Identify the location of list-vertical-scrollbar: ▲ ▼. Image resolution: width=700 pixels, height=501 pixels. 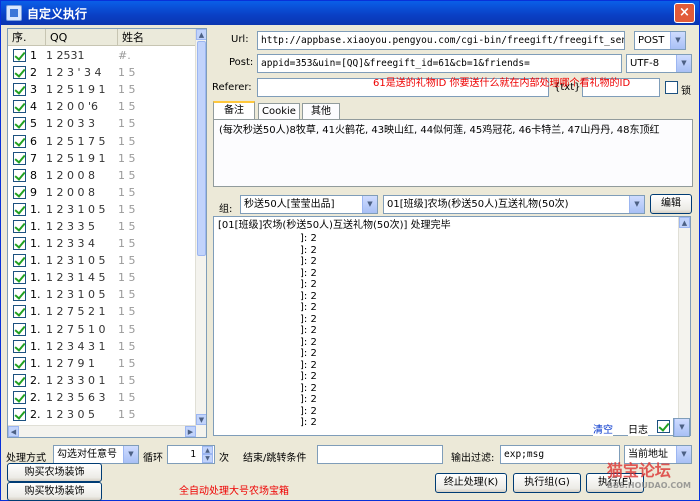
(200, 233).